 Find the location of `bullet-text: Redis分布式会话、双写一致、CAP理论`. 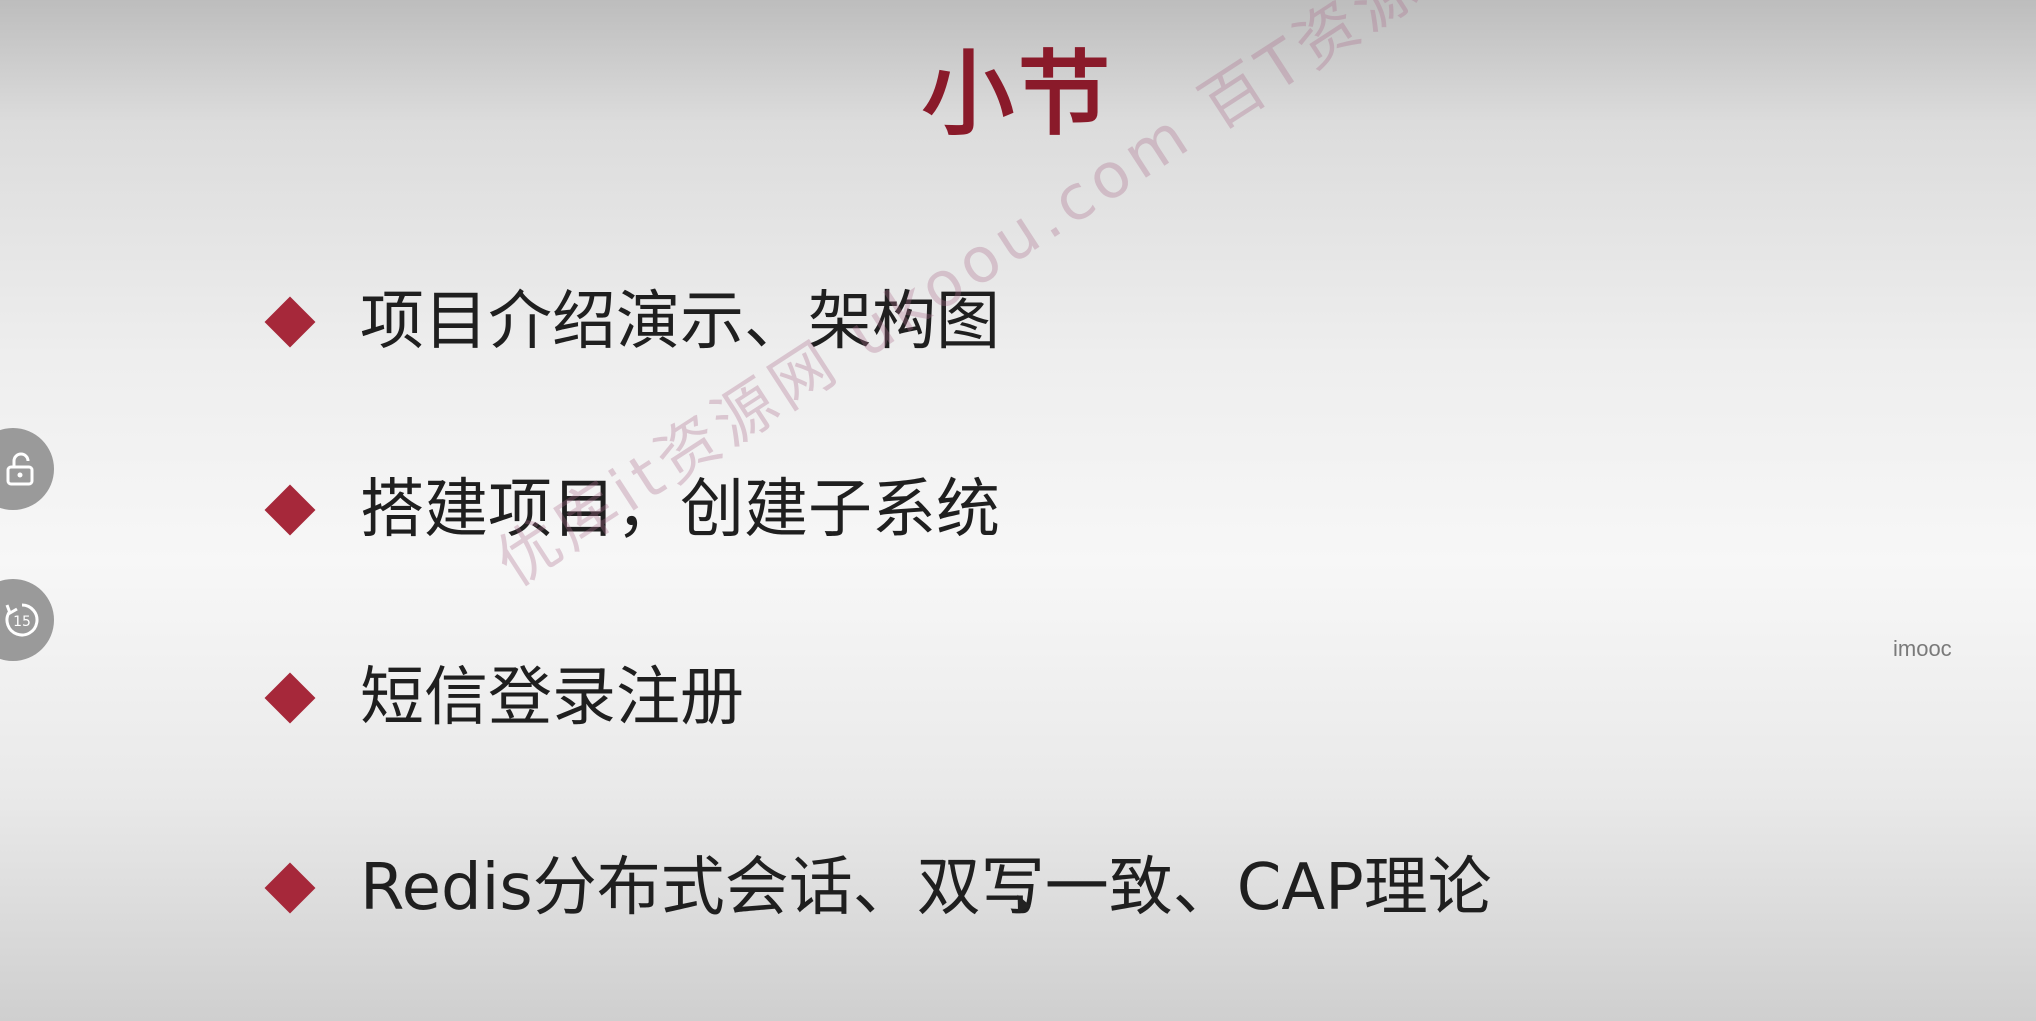

bullet-text: Redis分布式会话、双写一致、CAP理论 is located at coordinates (926, 888).